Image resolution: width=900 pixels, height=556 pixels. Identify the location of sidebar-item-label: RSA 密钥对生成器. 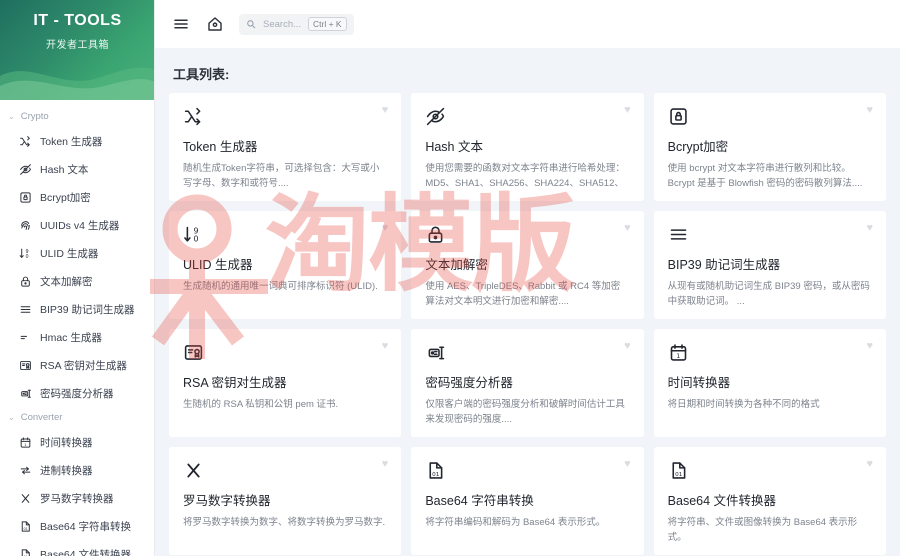
(83, 365).